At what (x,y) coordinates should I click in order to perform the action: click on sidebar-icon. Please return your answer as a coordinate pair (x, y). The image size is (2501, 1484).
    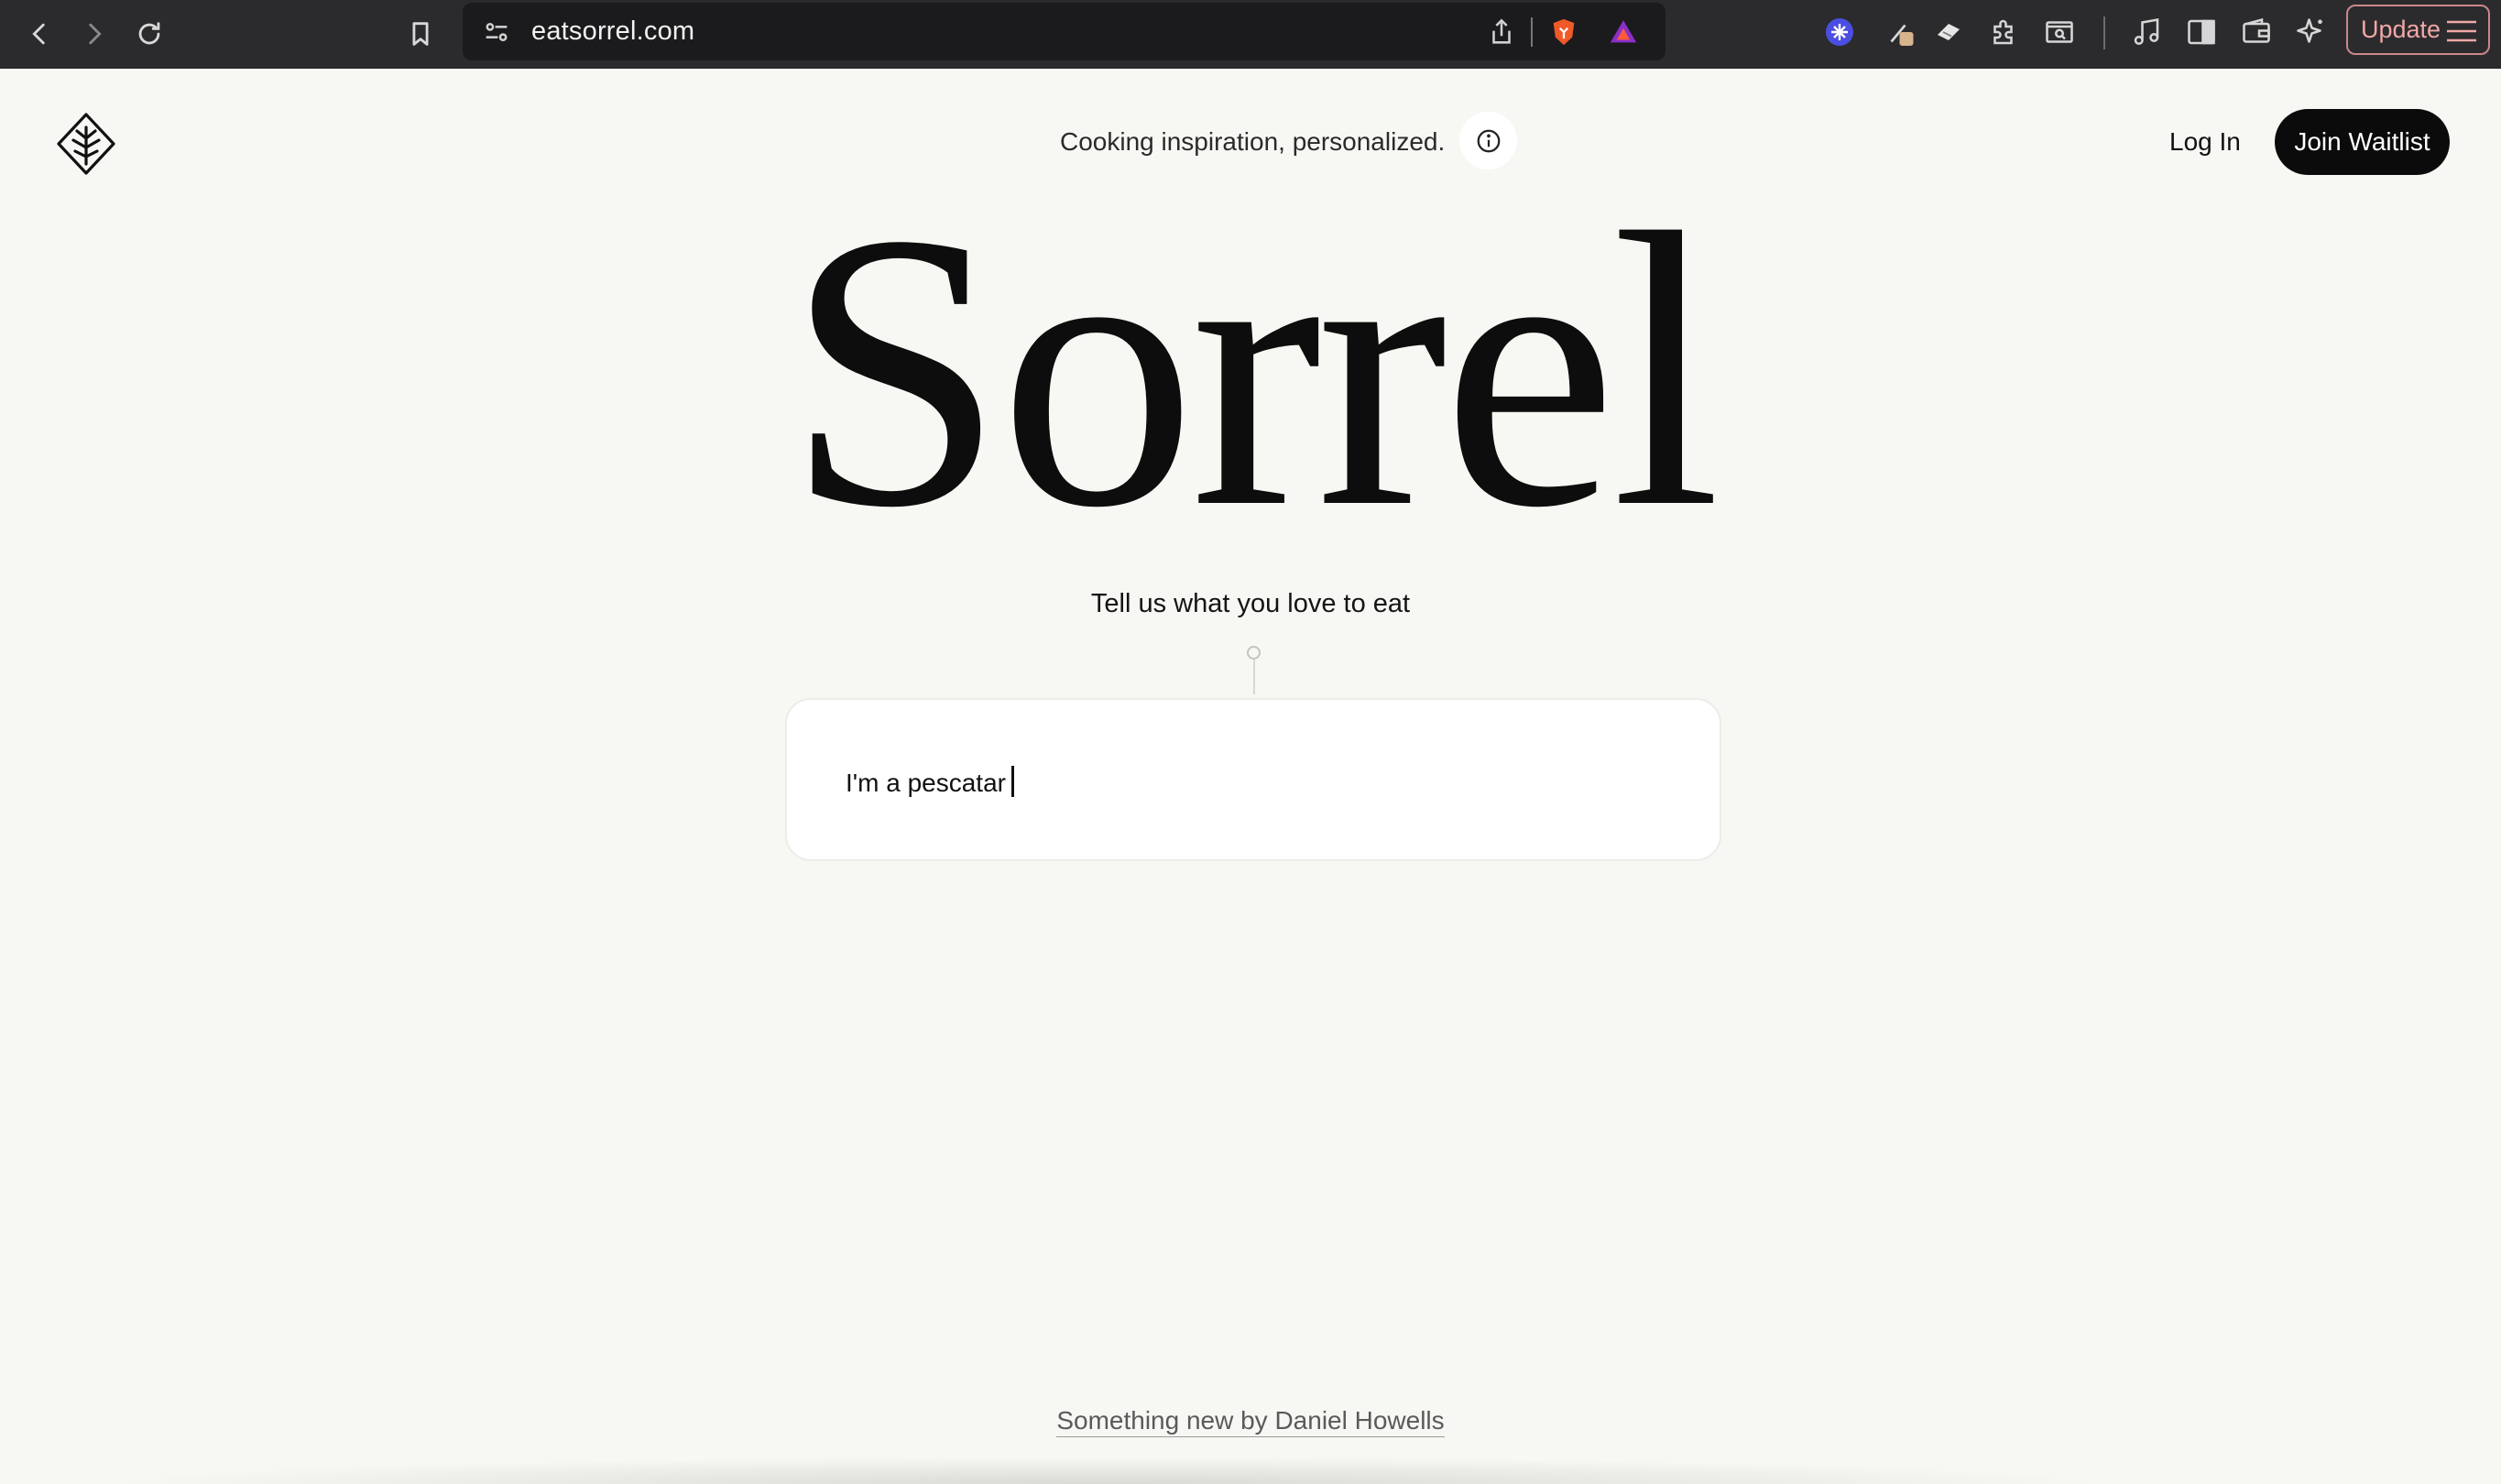
    Looking at the image, I should click on (2201, 32).